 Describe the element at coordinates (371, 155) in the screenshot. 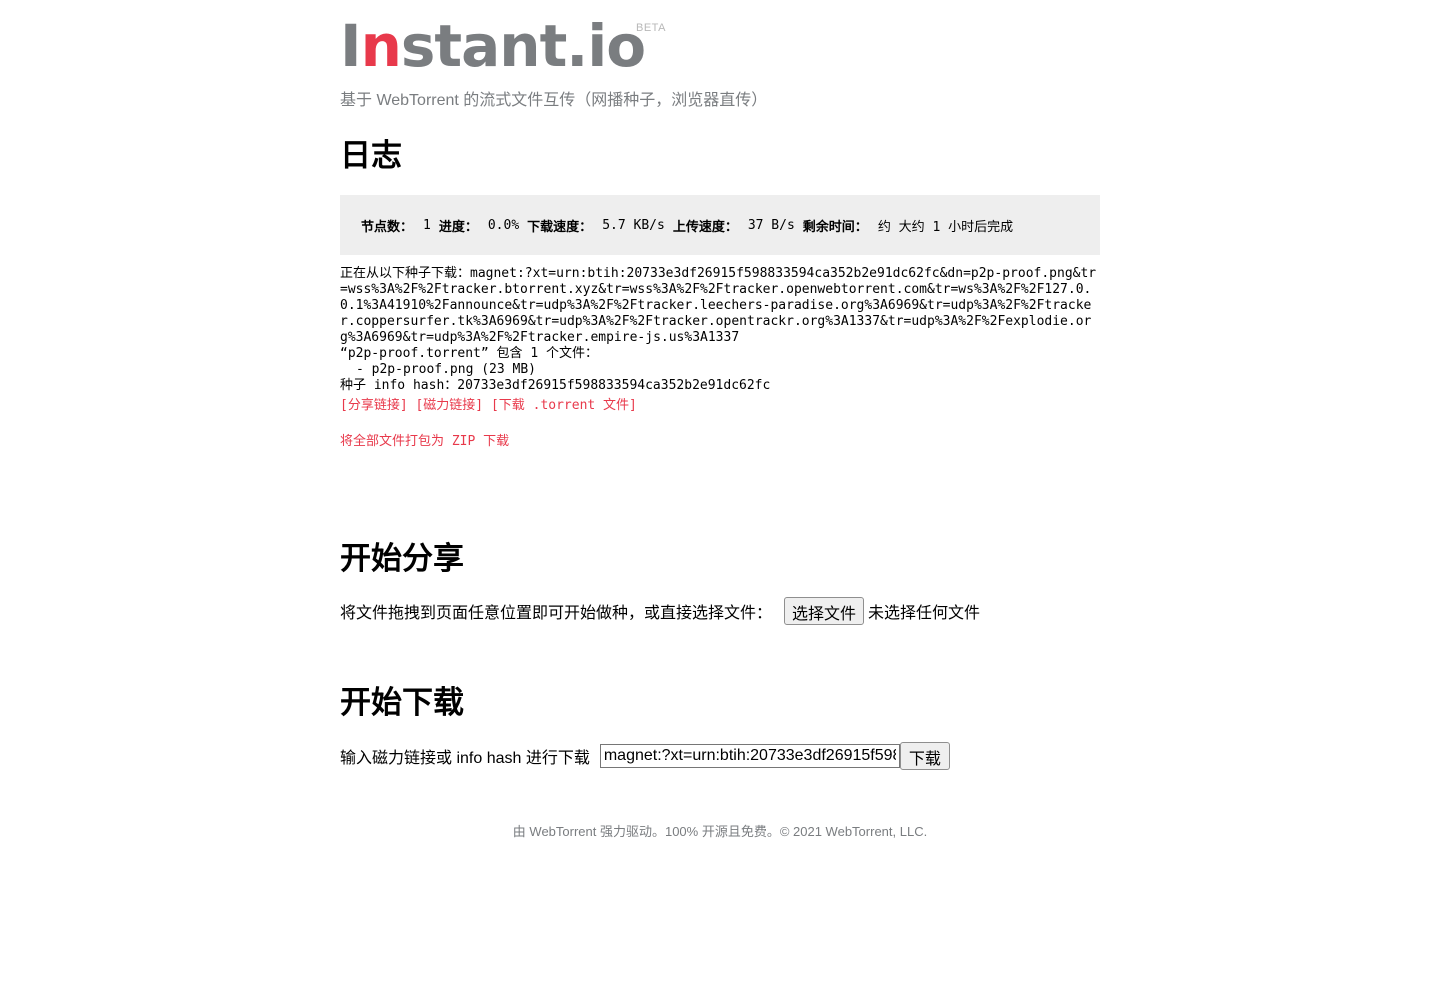

I see `log-heading: 日志` at that location.